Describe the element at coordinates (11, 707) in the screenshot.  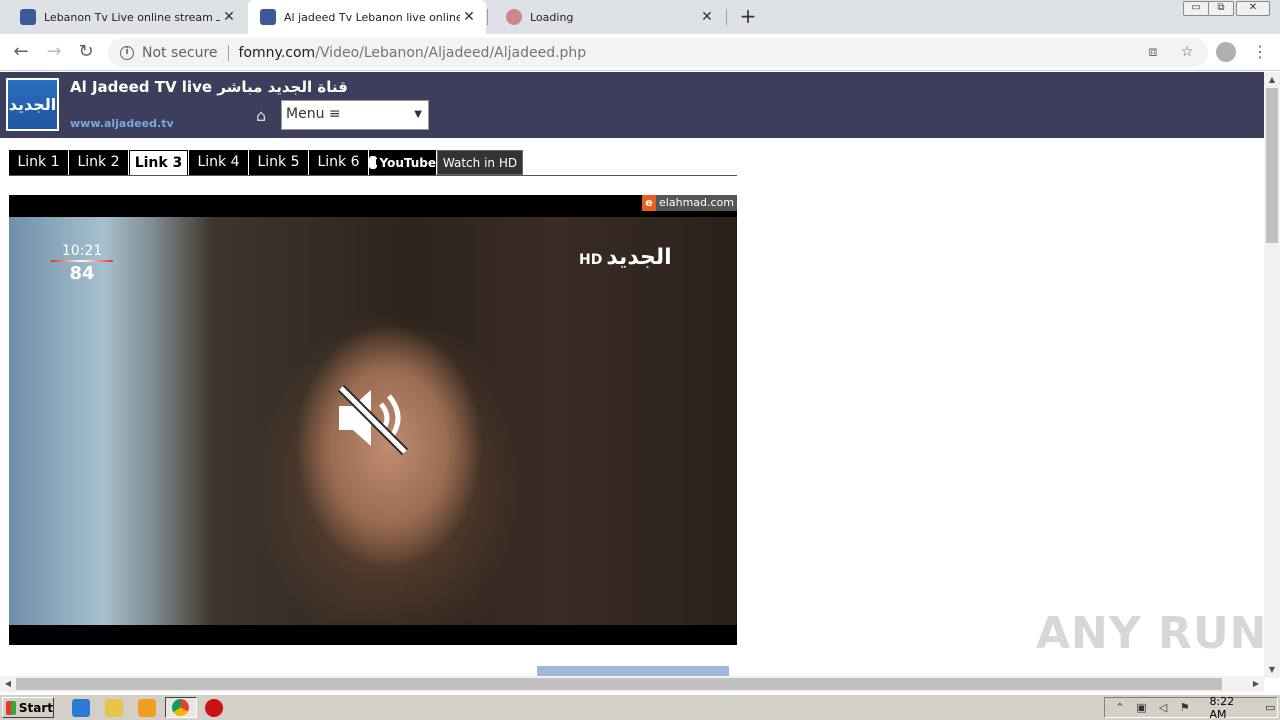
I see `windows-flag-icon` at that location.